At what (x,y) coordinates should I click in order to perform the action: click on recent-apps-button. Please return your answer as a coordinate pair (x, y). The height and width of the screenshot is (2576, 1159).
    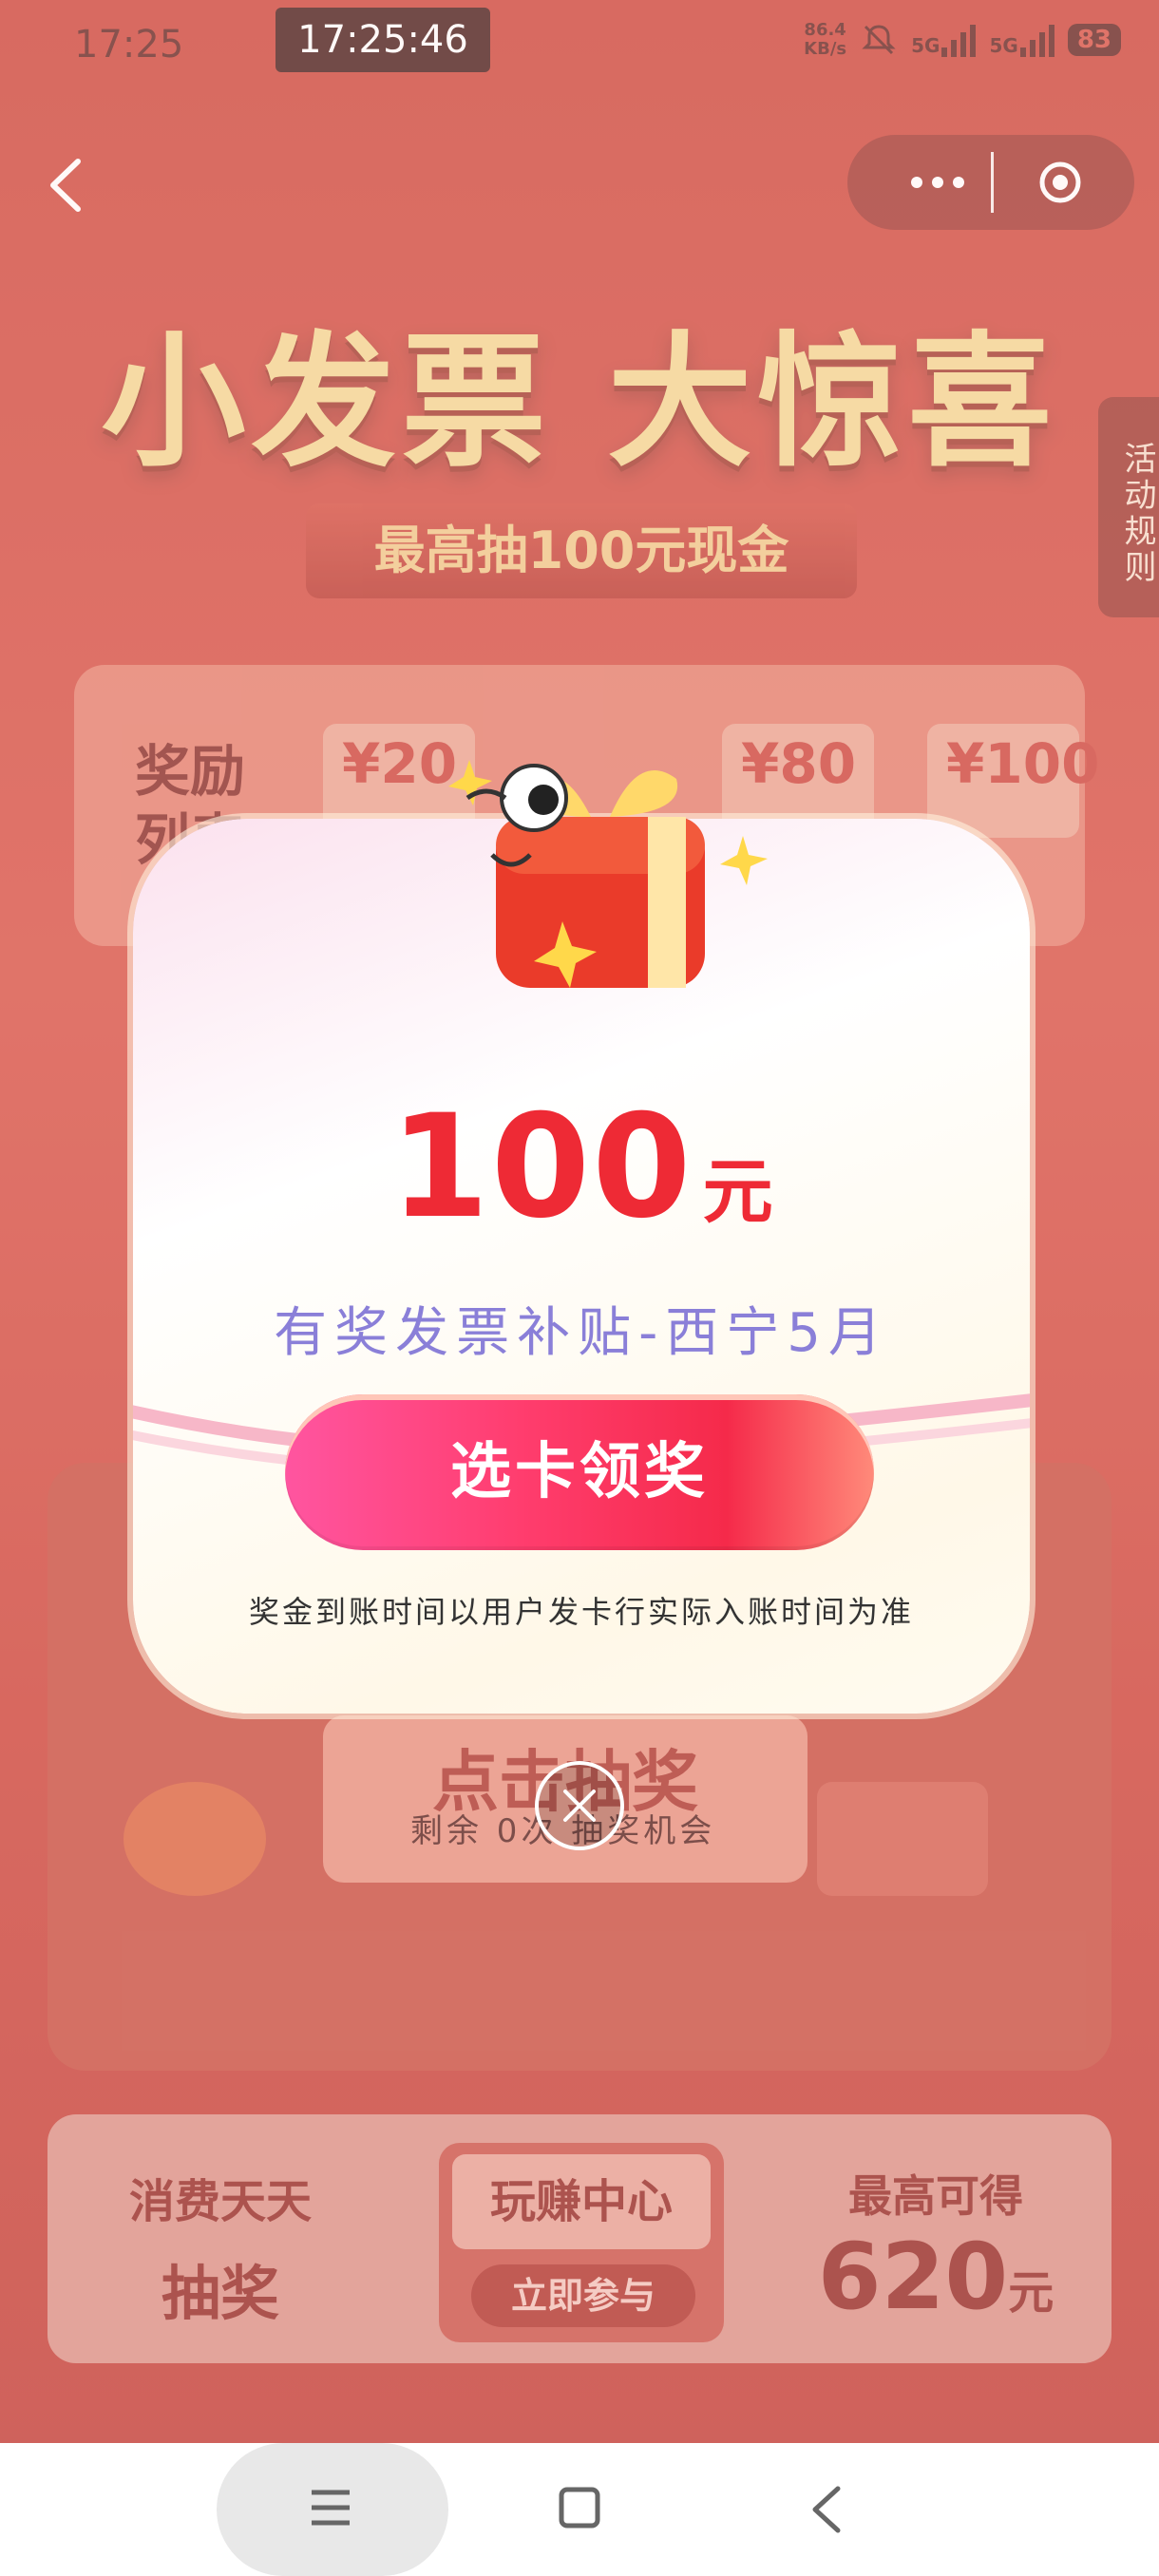
    Looking at the image, I should click on (332, 2509).